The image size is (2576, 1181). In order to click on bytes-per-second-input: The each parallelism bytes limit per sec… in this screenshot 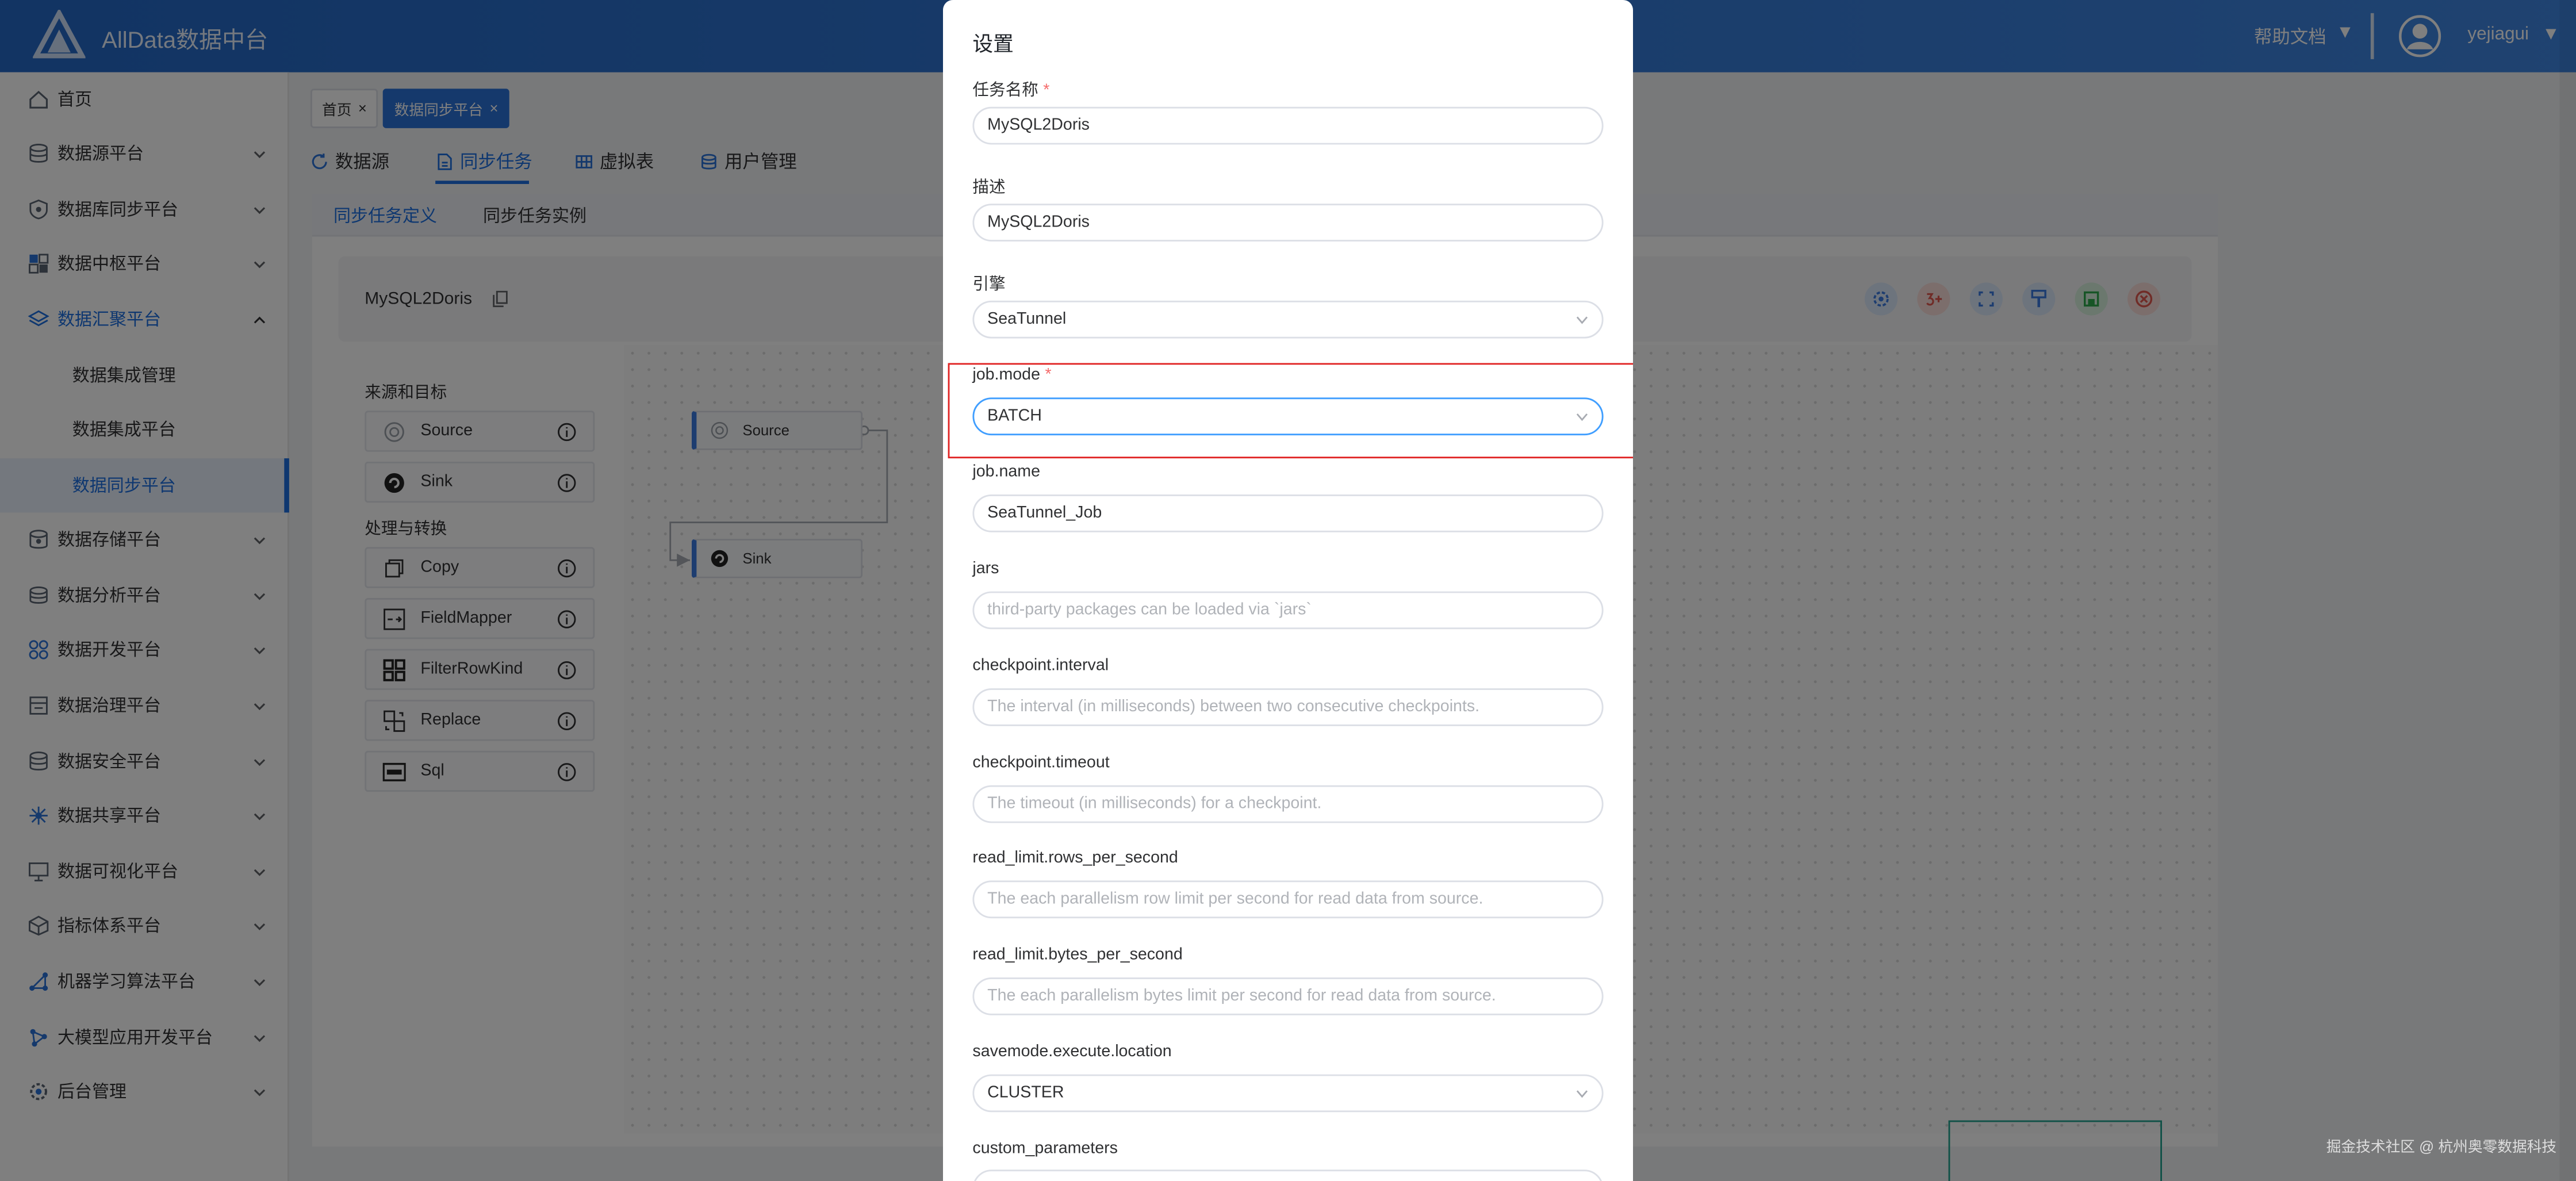, I will do `click(1288, 996)`.